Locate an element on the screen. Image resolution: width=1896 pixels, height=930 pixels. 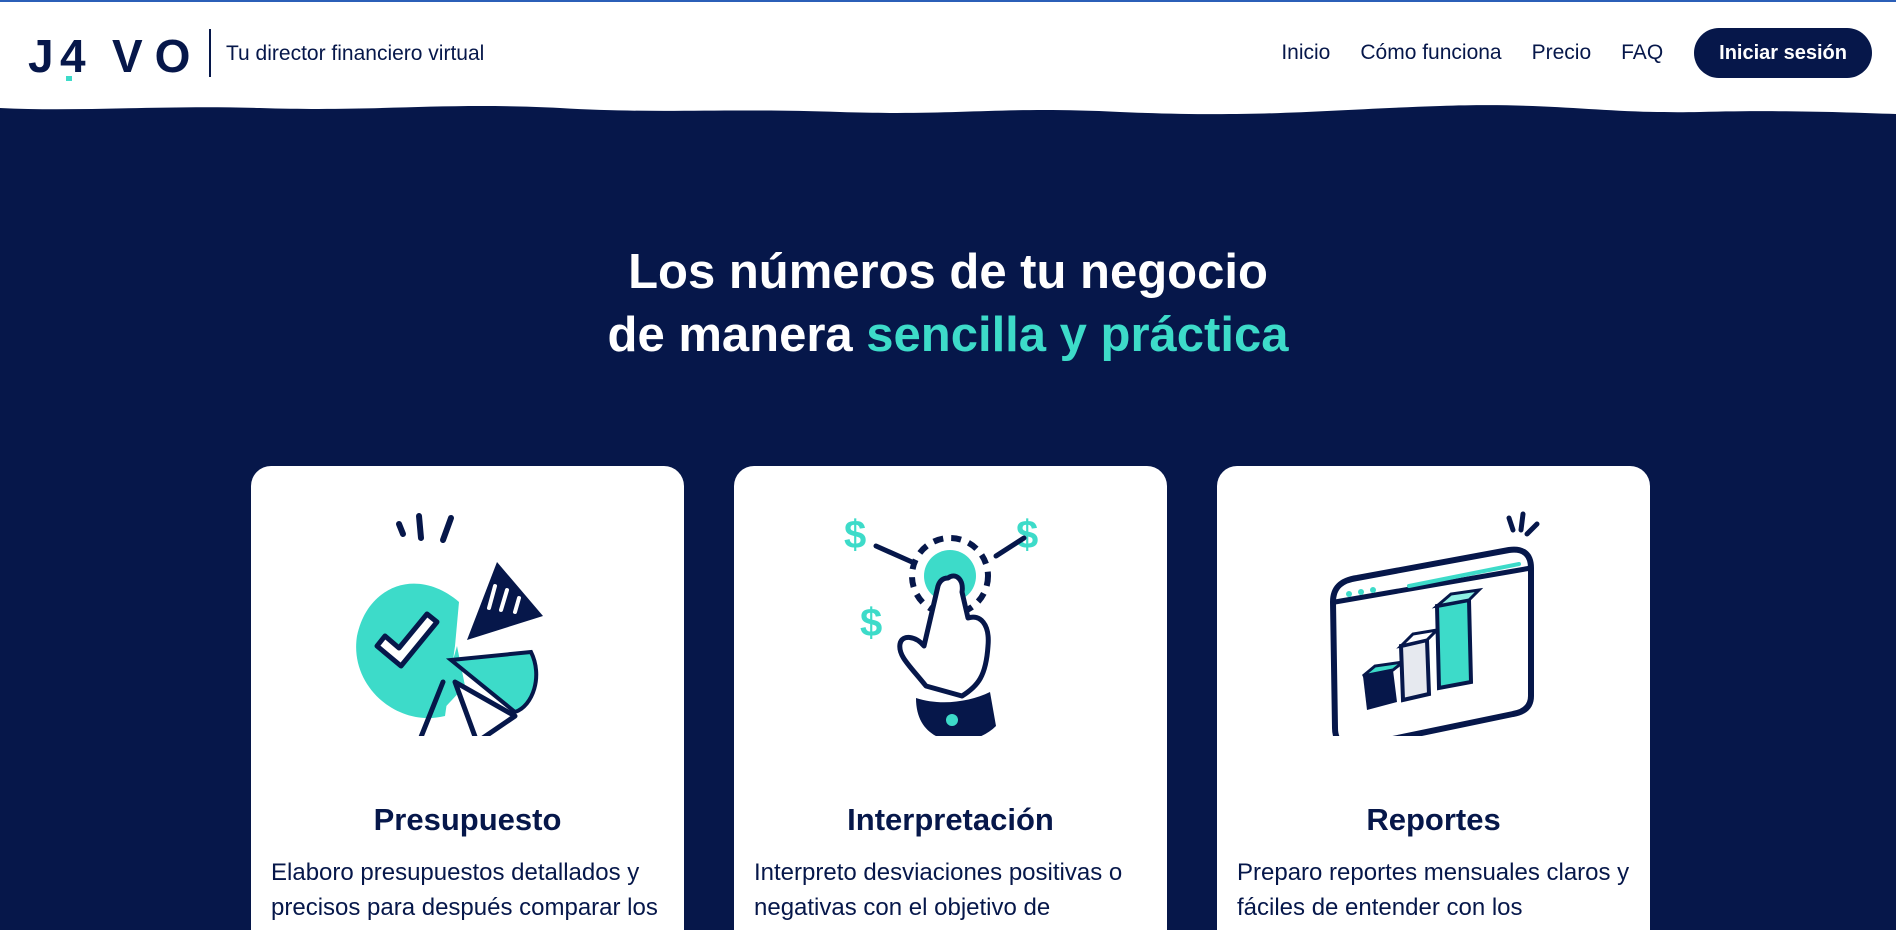
card-title: Presupuesto is located at coordinates (467, 819).